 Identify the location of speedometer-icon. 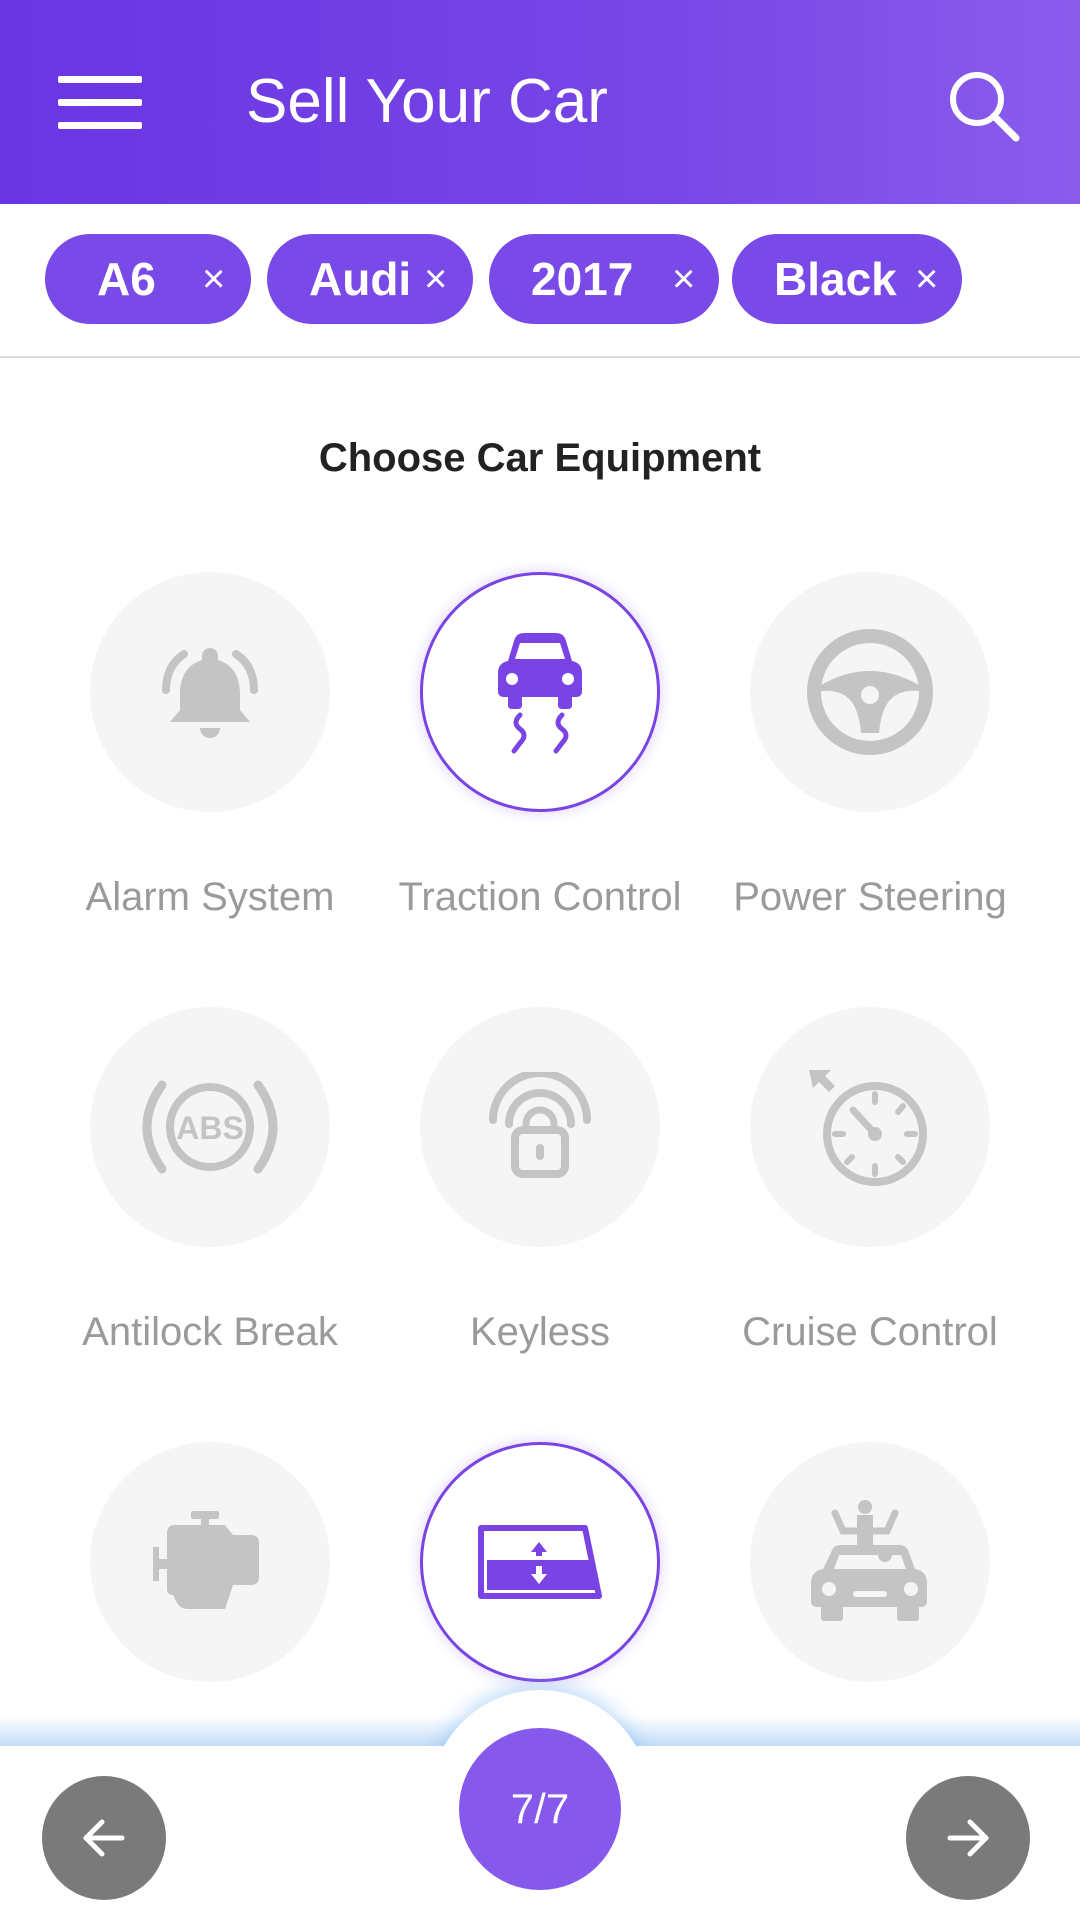
(868, 1128).